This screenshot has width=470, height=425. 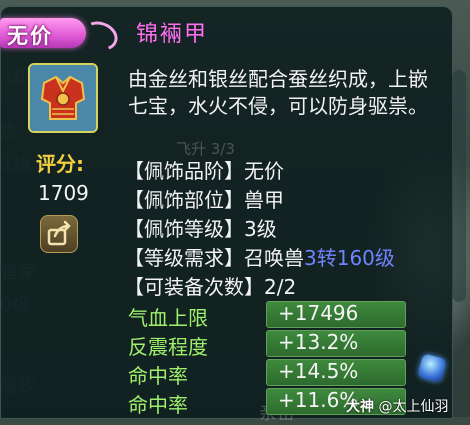 I want to click on attr-requirement-value: 3转160级, so click(x=349, y=258).